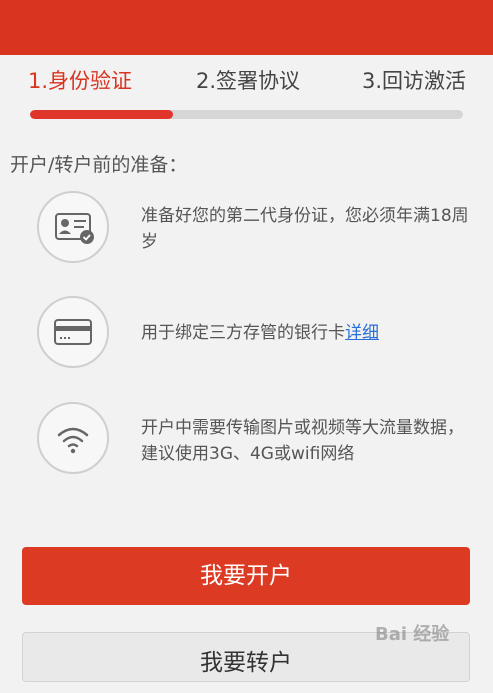 This screenshot has height=693, width=493. I want to click on progress-bar, so click(246, 114).